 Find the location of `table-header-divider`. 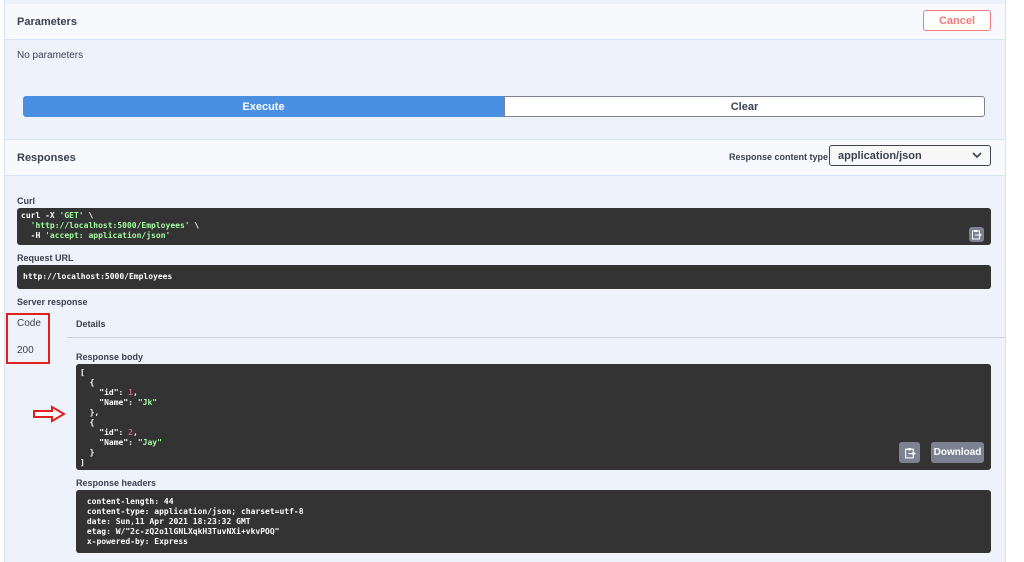

table-header-divider is located at coordinates (536, 337).